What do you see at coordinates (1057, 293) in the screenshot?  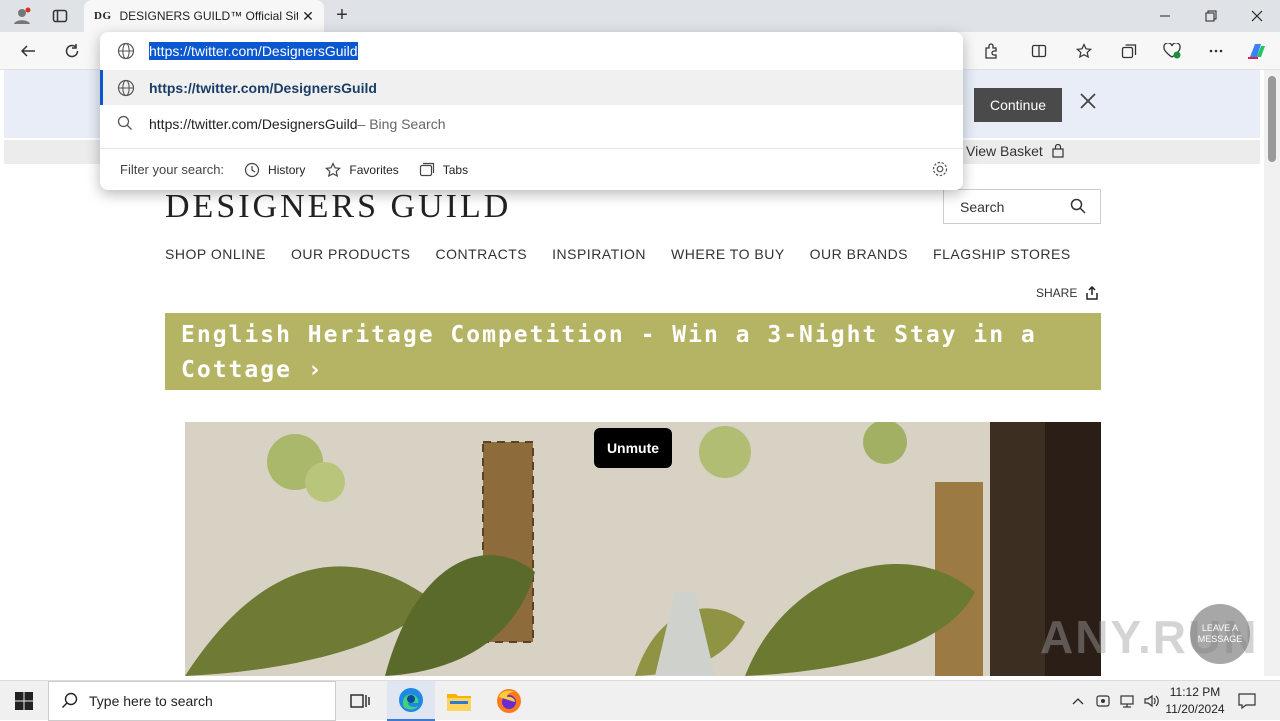 I see `share-label: SHARE` at bounding box center [1057, 293].